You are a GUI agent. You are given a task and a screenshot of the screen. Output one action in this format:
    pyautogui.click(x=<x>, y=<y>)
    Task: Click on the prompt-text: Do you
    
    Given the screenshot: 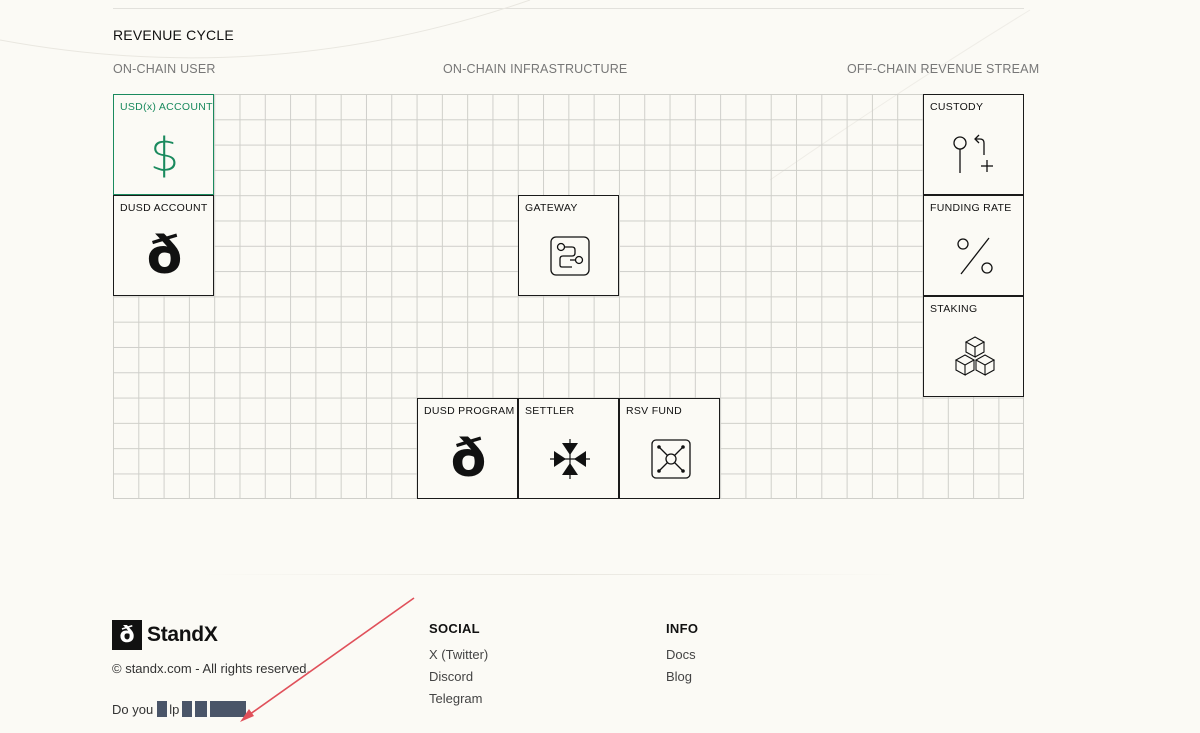 What is the action you would take?
    pyautogui.click(x=133, y=709)
    